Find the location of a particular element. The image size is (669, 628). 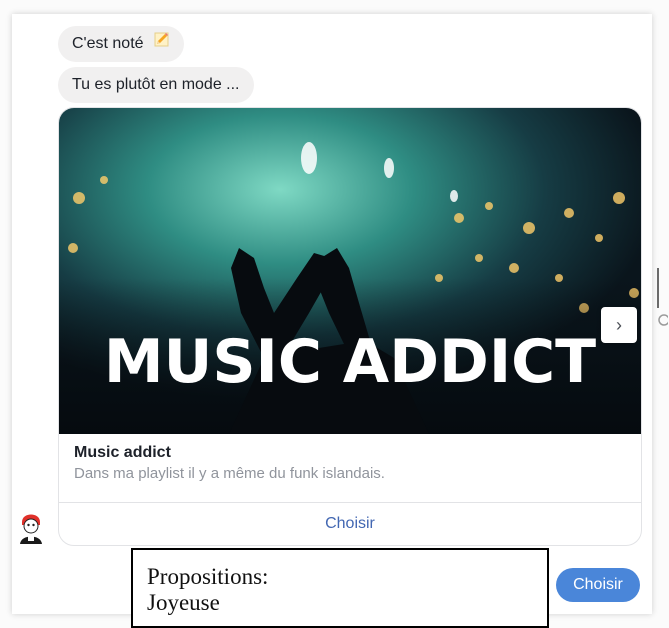

message-text: C'est noté is located at coordinates (108, 44).